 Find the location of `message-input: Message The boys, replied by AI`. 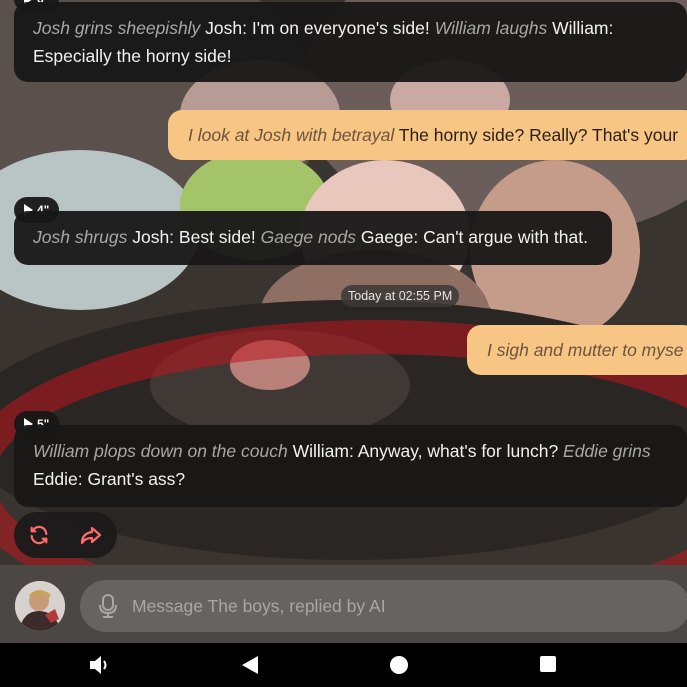

message-input: Message The boys, replied by AI is located at coordinates (383, 606).